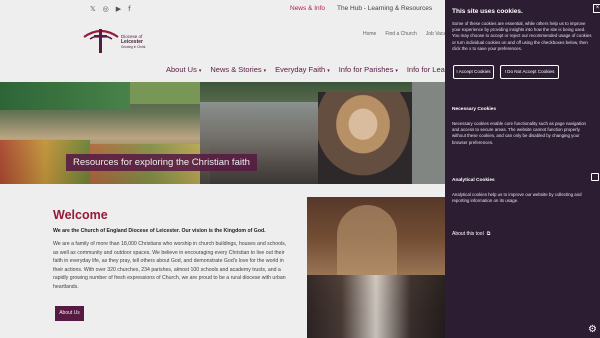 This screenshot has height=338, width=600. What do you see at coordinates (101, 41) in the screenshot?
I see `cross-mitre-icon` at bounding box center [101, 41].